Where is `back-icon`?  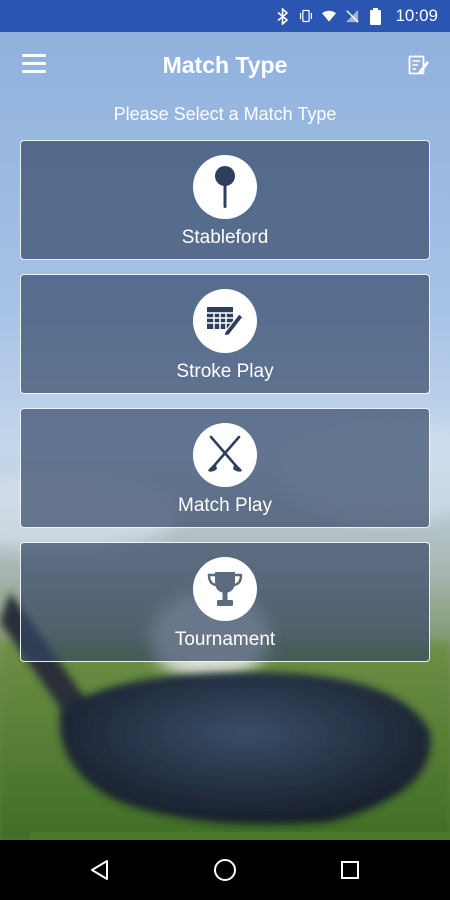
back-icon is located at coordinates (99, 870).